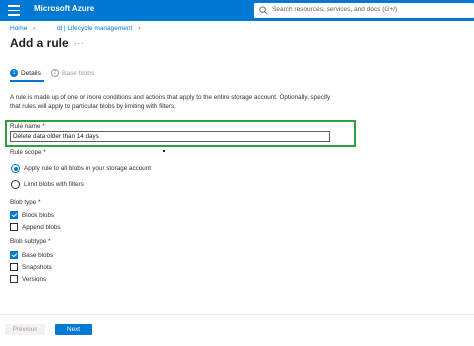 Image resolution: width=474 pixels, height=346 pixels. I want to click on radio-limit-blobs-label: Limit blobs with filters, so click(54, 184).